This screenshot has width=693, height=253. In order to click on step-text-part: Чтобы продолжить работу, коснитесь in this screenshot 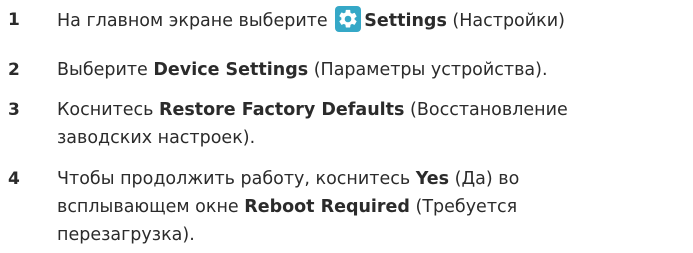, I will do `click(236, 179)`.